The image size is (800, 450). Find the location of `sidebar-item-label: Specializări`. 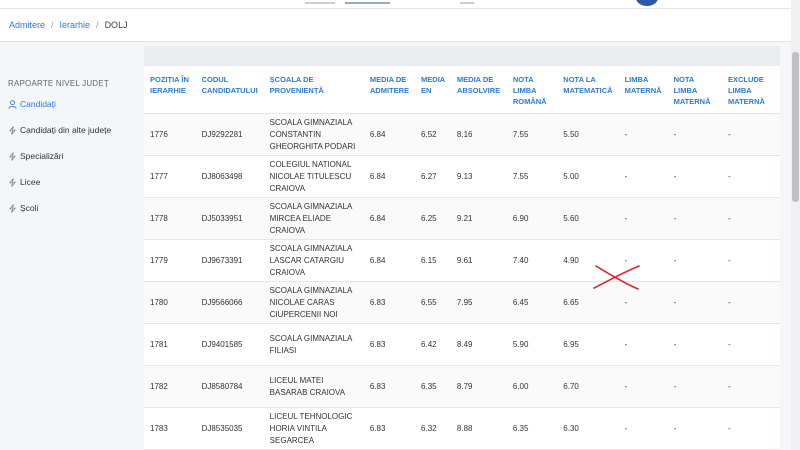

sidebar-item-label: Specializări is located at coordinates (42, 156).